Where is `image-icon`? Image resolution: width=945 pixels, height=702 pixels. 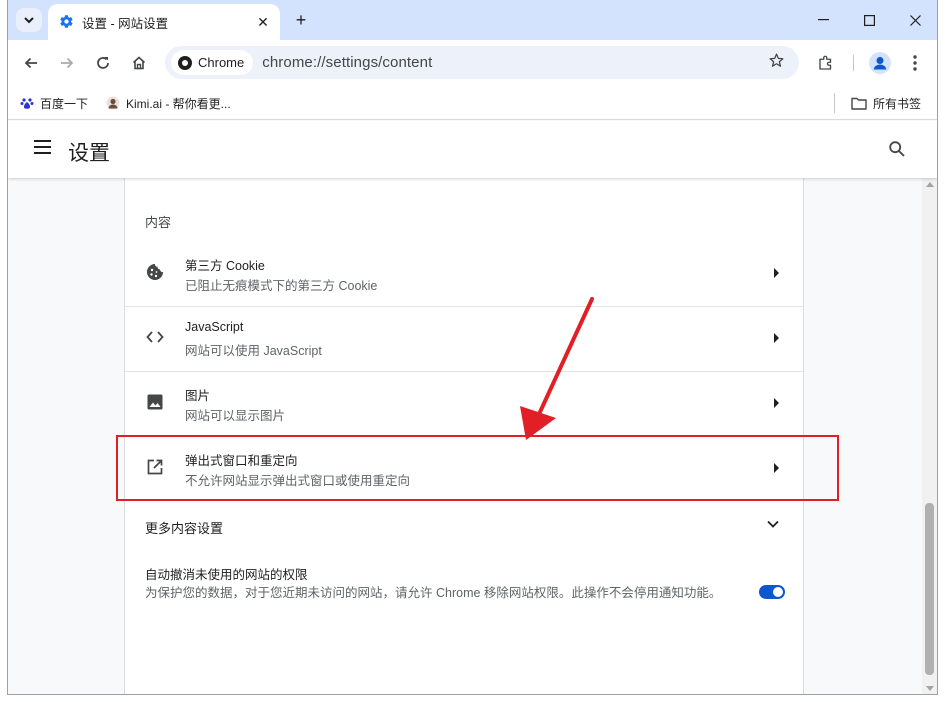
image-icon is located at coordinates (155, 402).